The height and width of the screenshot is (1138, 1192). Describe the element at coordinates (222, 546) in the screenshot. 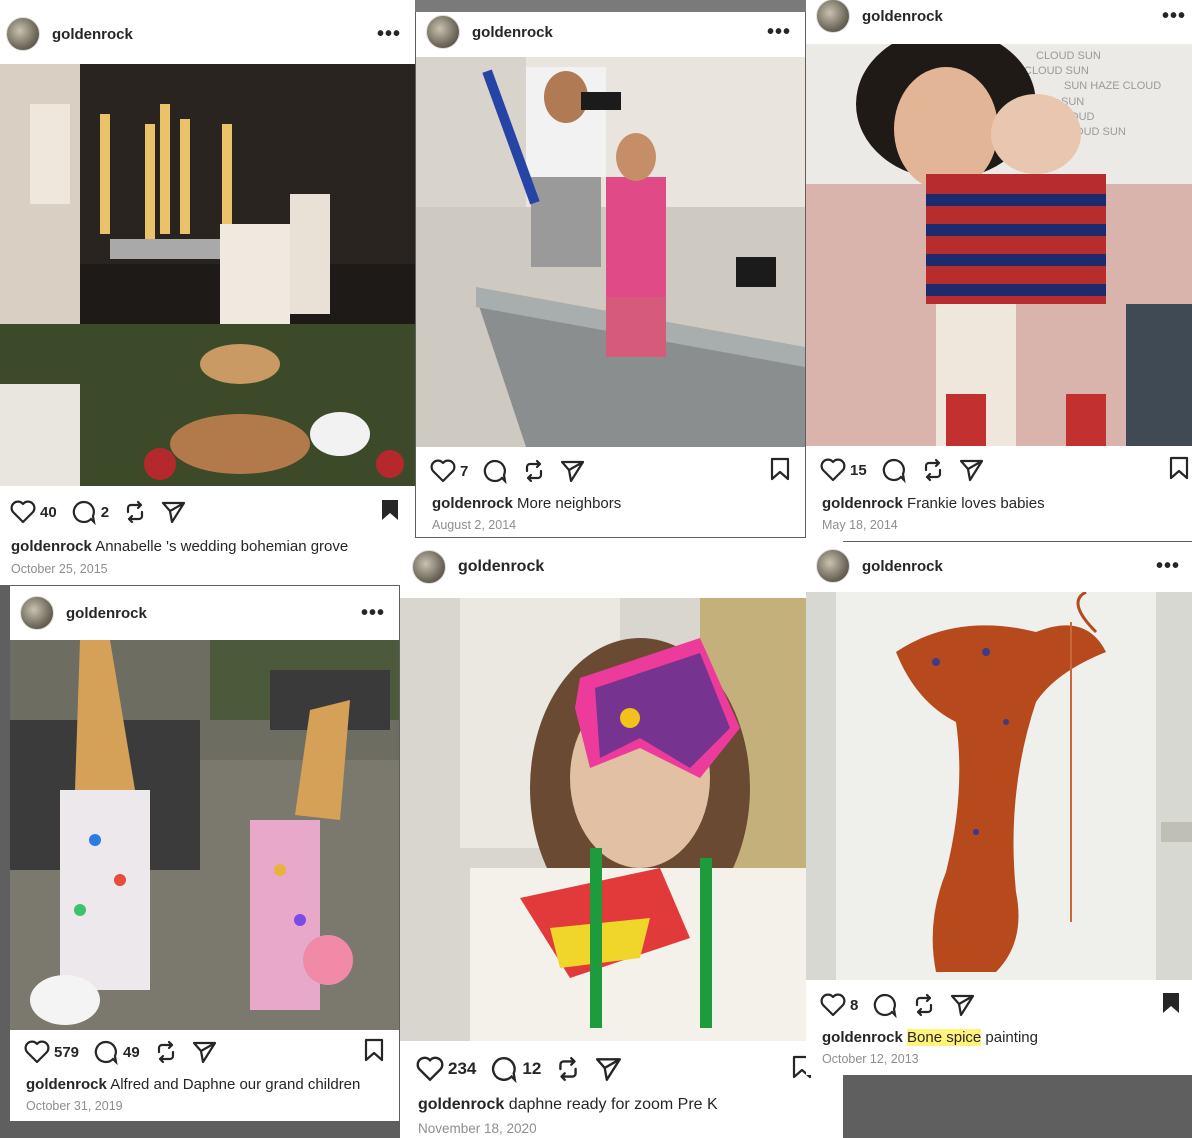

I see `caption-text: Annabelle 's wedding bohemian grove` at that location.